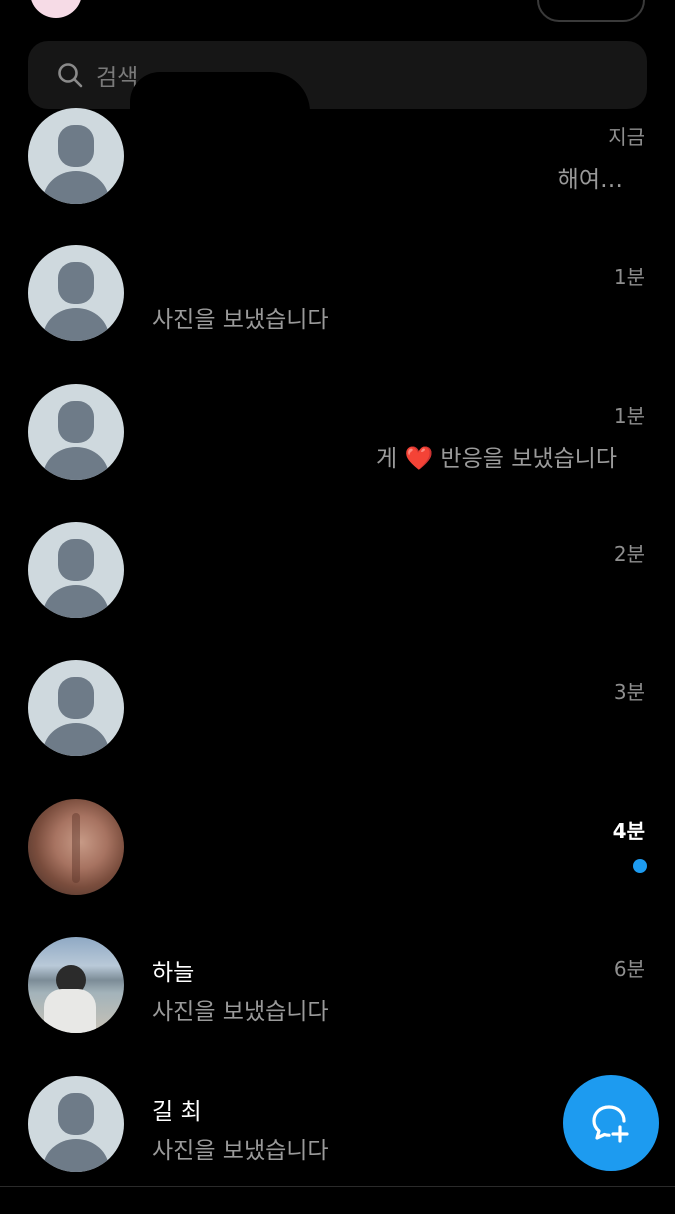  What do you see at coordinates (629, 692) in the screenshot?
I see `conversation-time: 3분` at bounding box center [629, 692].